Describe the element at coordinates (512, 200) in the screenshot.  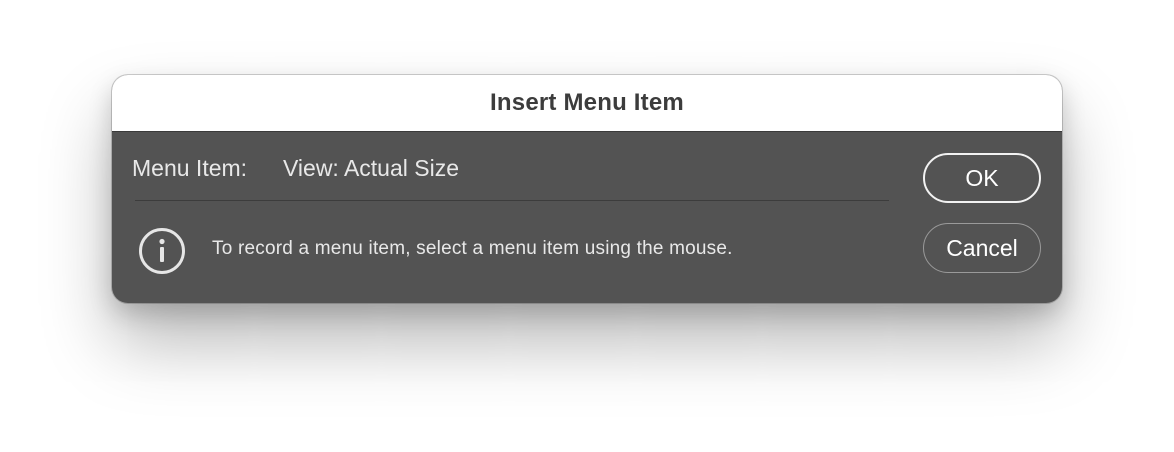
I see `divider` at that location.